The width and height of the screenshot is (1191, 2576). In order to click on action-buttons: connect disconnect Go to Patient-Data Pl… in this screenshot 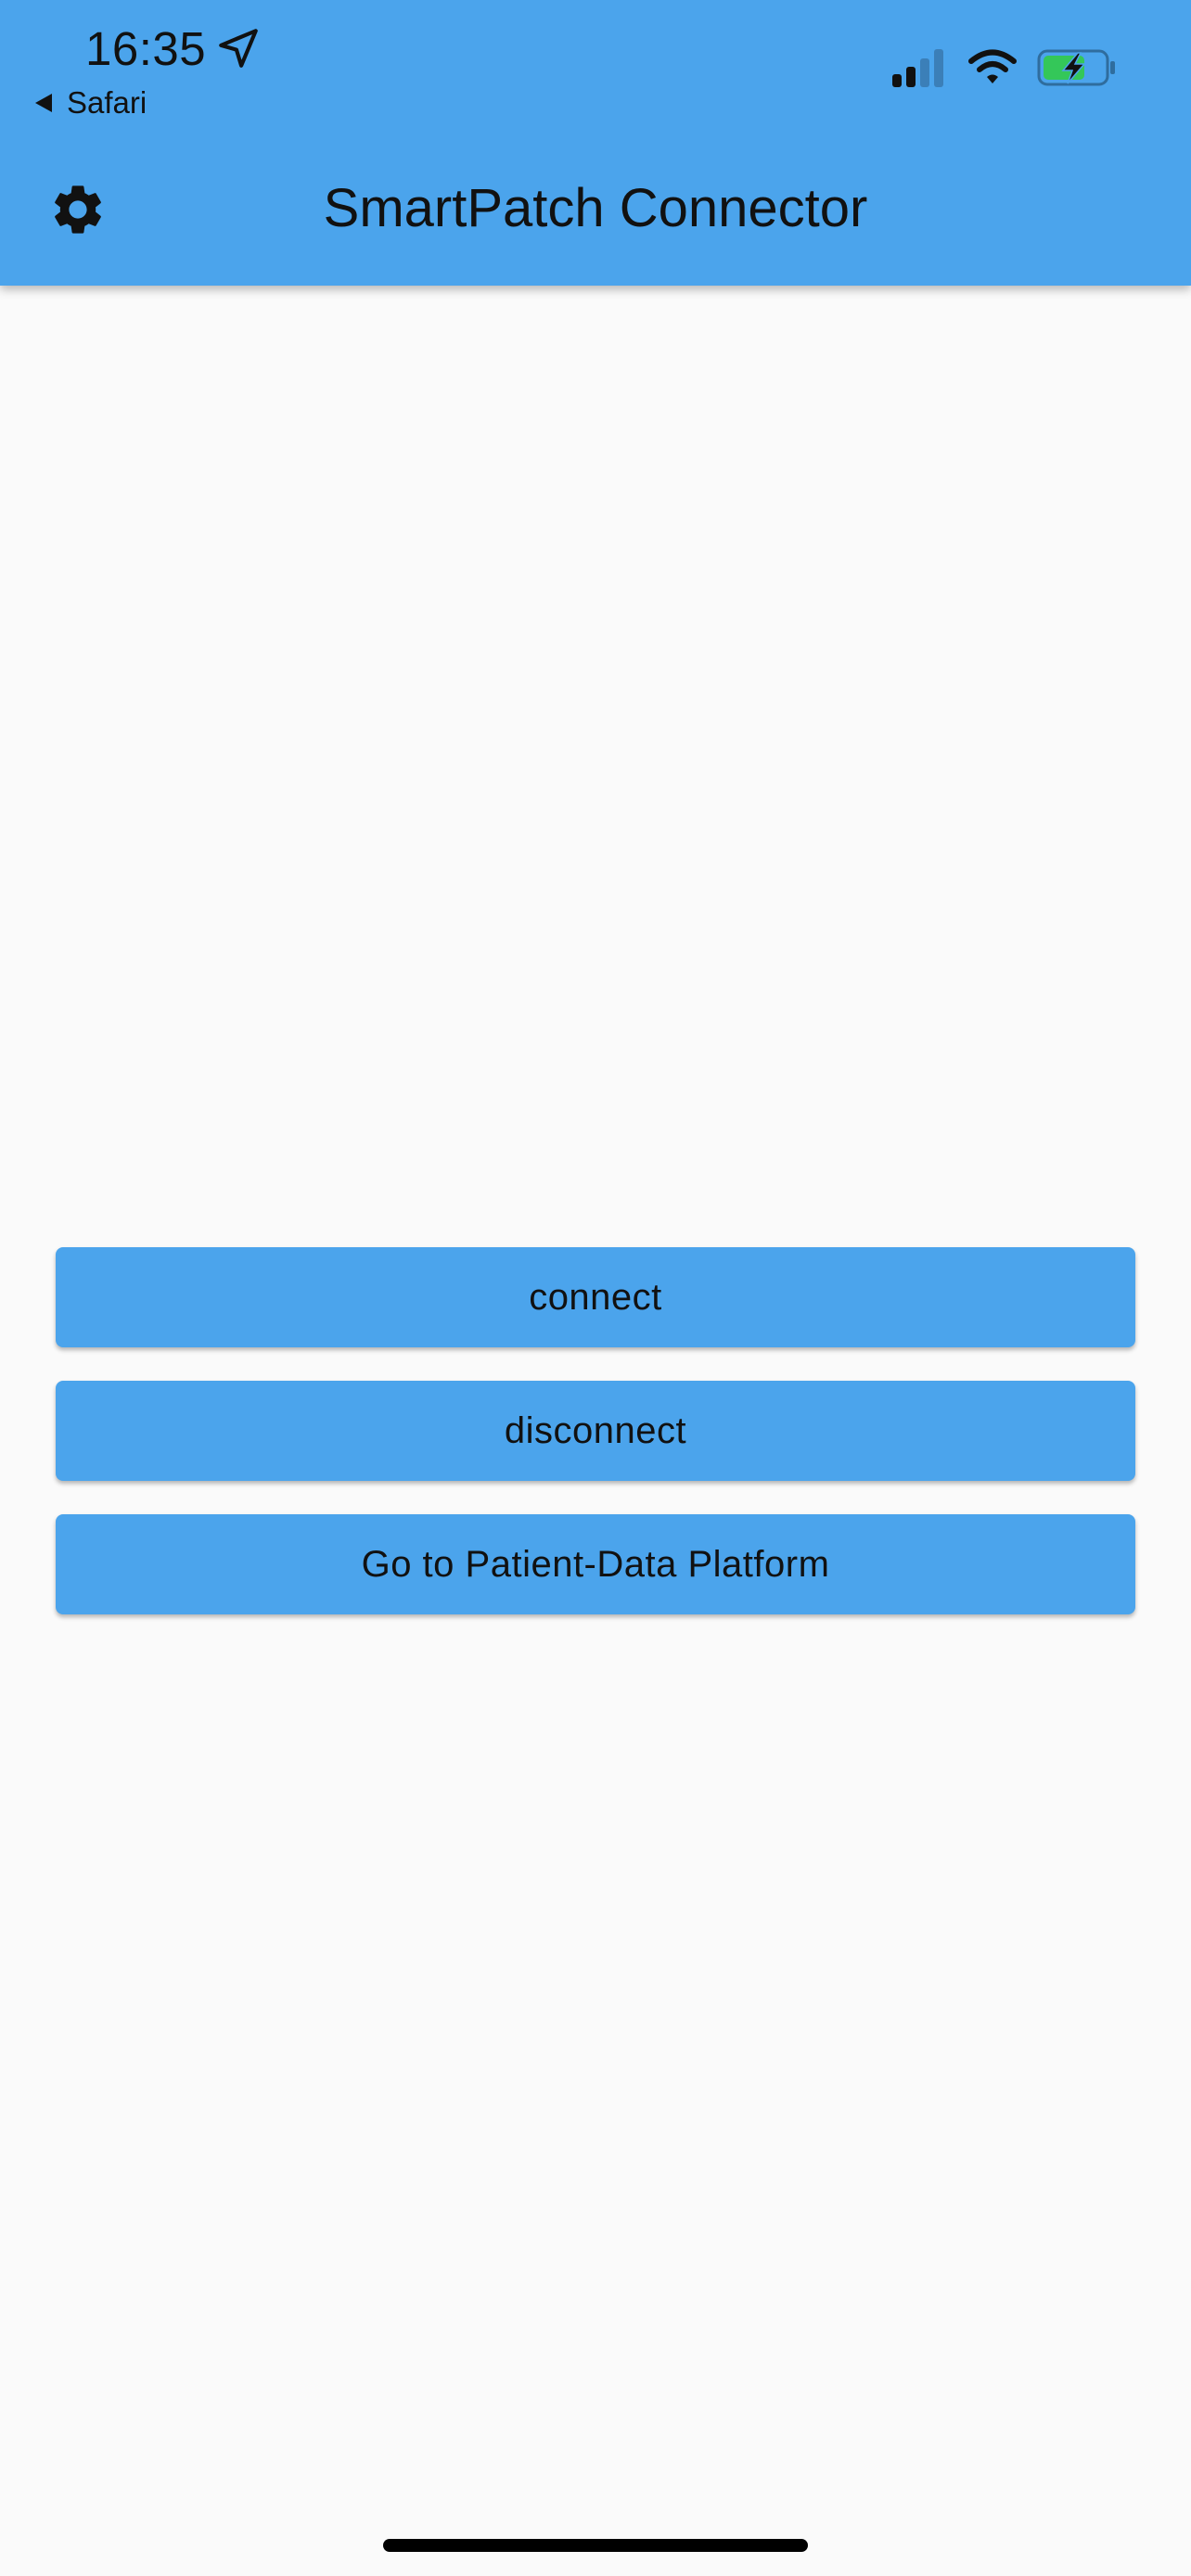, I will do `click(595, 1447)`.